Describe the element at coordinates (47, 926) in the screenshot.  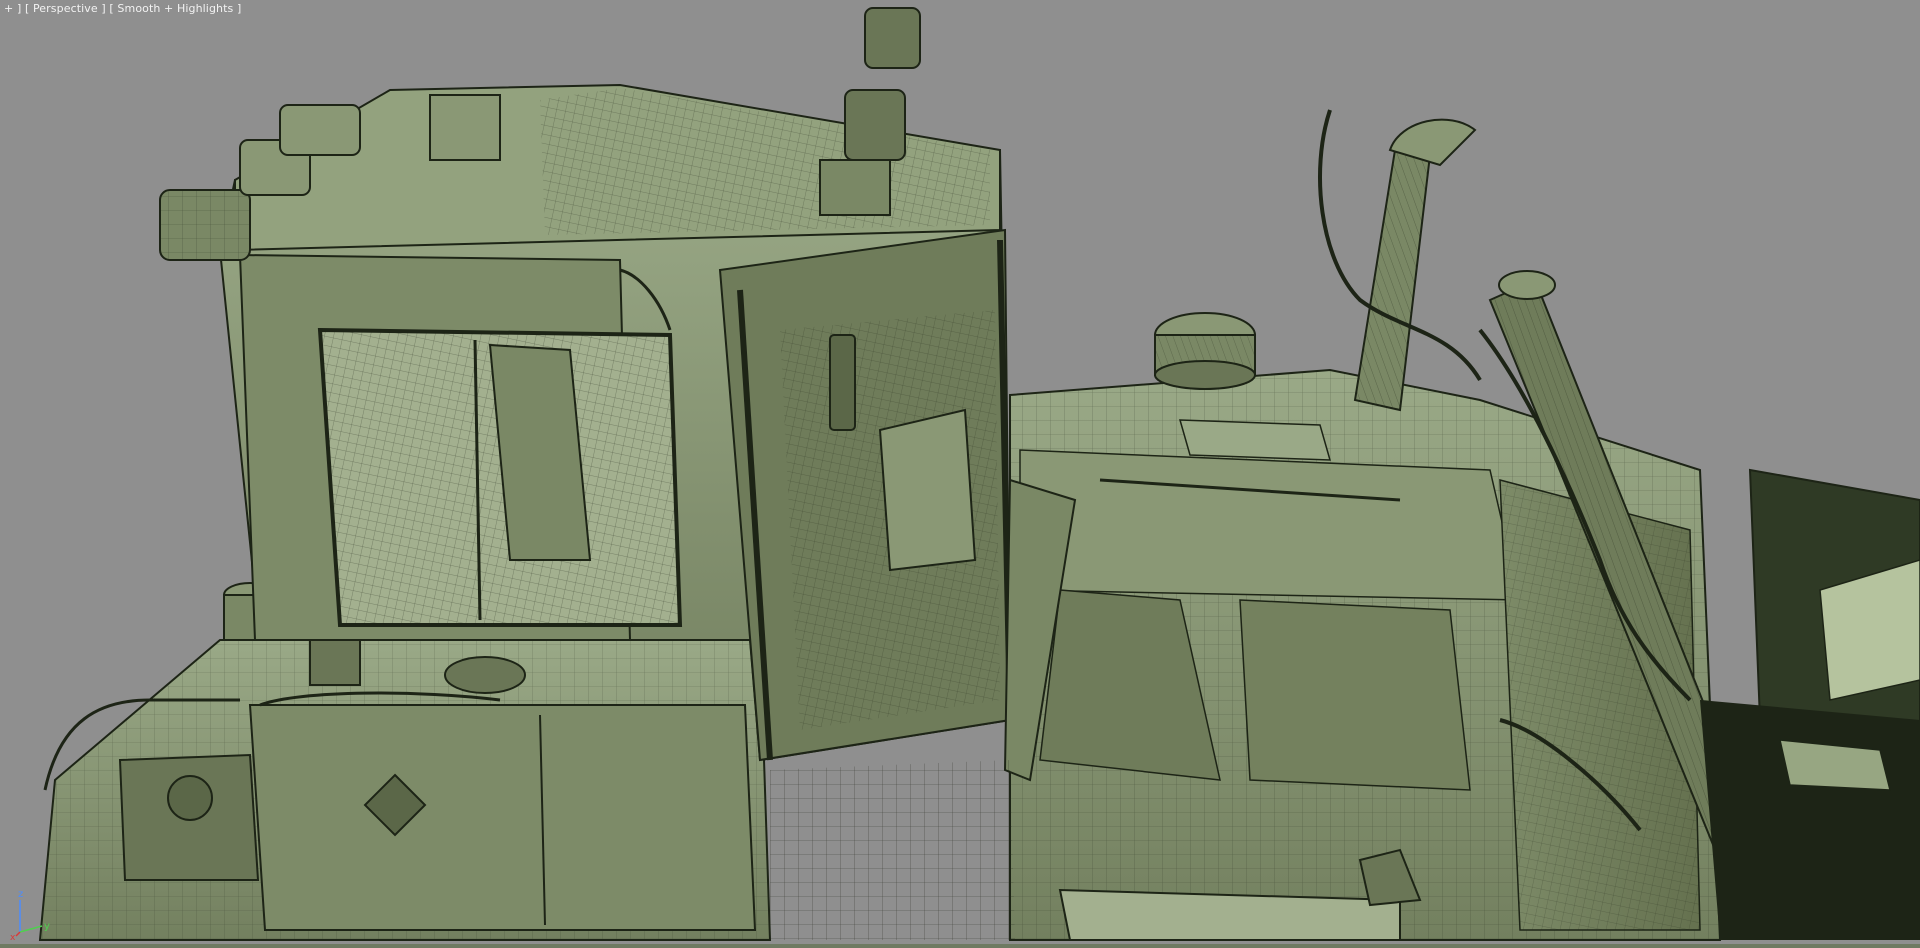
I see `axis-y-label: y` at that location.